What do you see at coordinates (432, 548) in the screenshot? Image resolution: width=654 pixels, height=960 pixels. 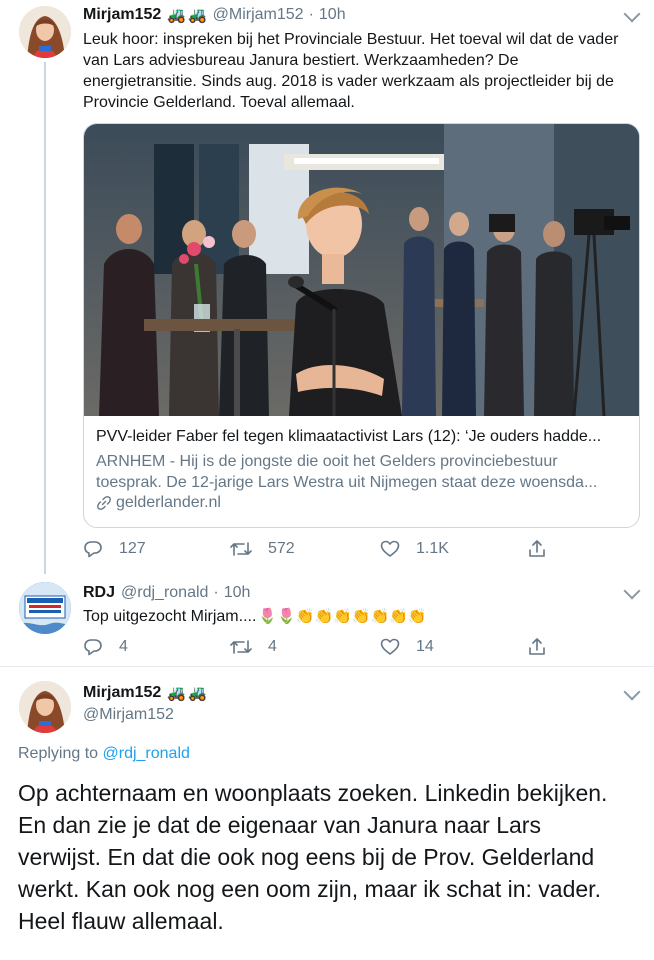 I see `like-count: 1.1K` at bounding box center [432, 548].